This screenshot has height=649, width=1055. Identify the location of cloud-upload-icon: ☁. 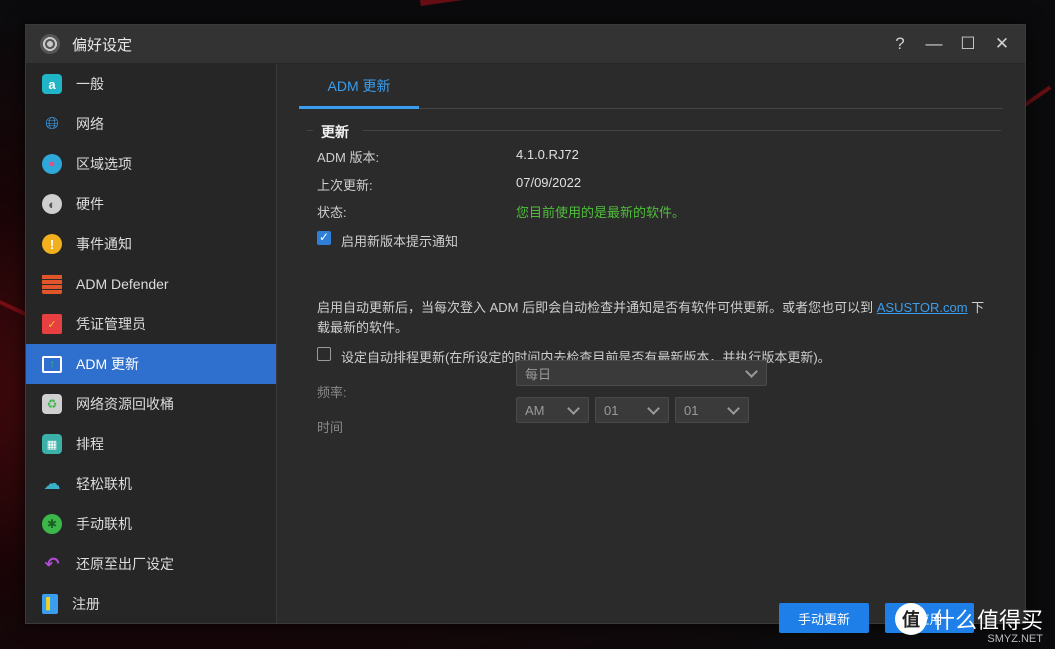
(52, 483).